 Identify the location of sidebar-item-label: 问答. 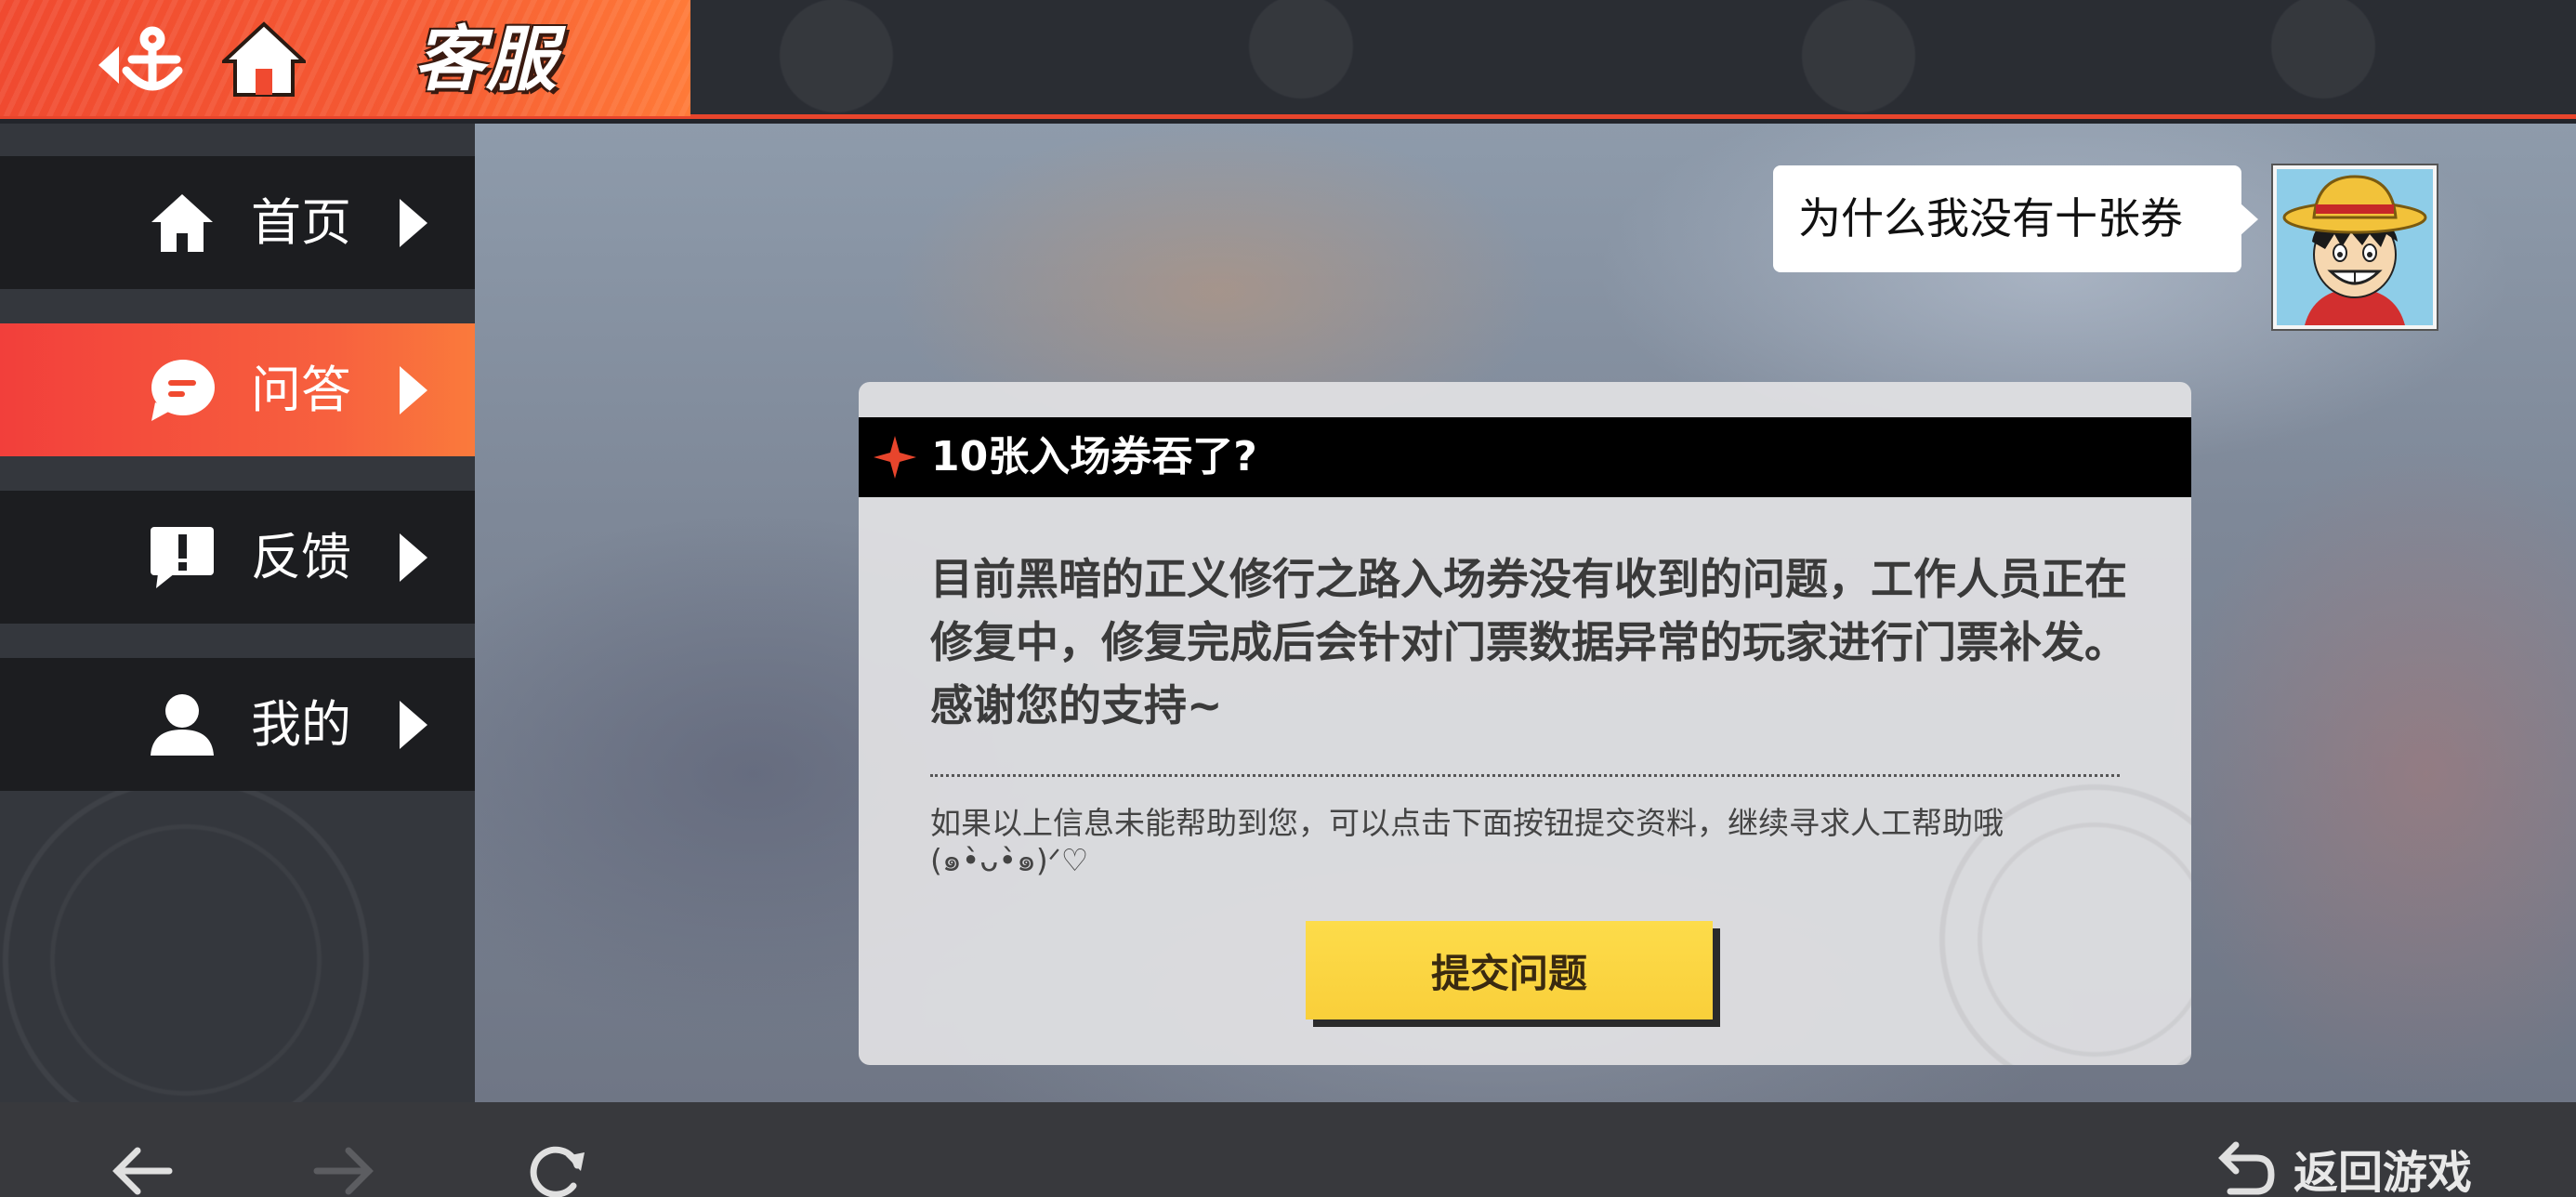
(301, 390).